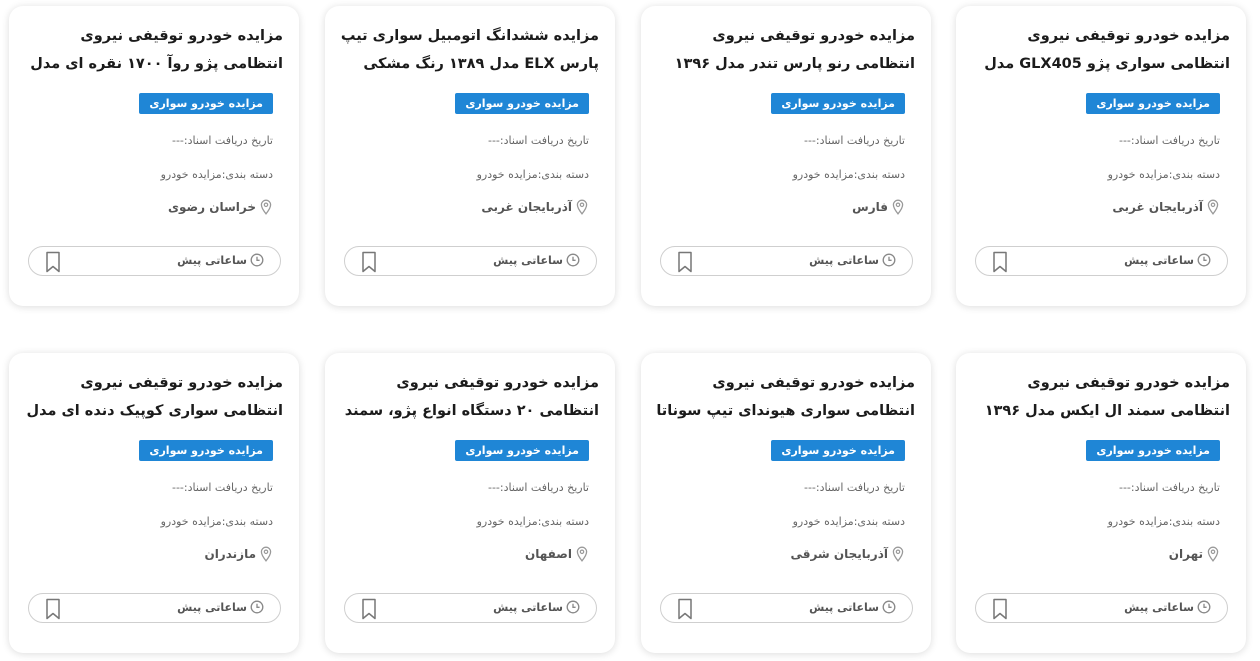 This screenshot has height=661, width=1260. I want to click on location: خراسان رضوی, so click(220, 207).